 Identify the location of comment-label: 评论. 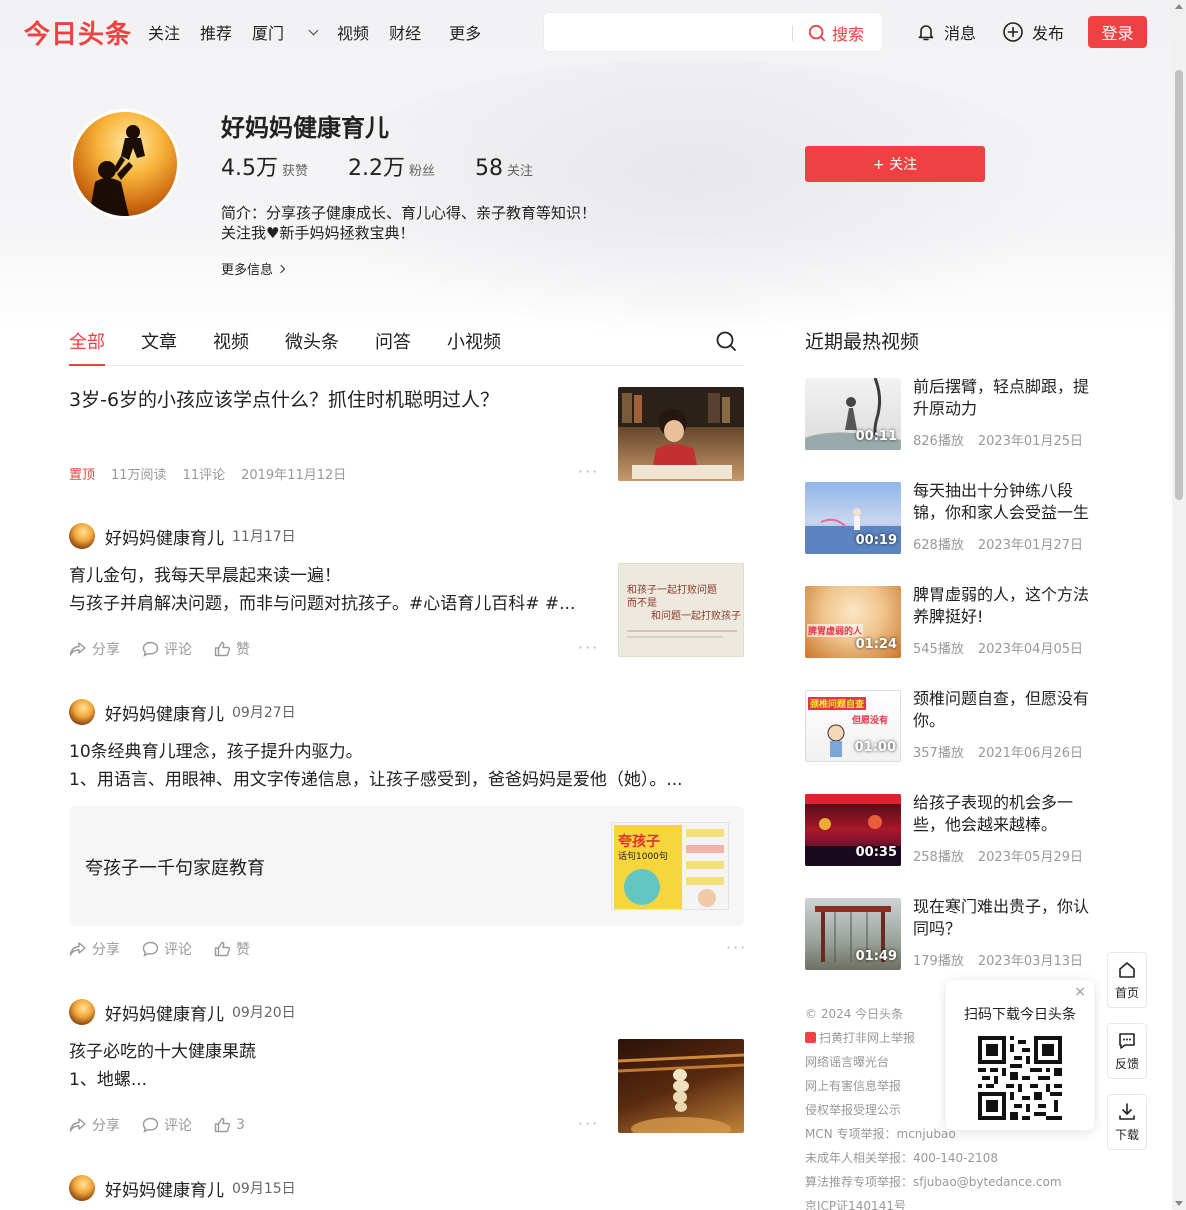
(178, 650).